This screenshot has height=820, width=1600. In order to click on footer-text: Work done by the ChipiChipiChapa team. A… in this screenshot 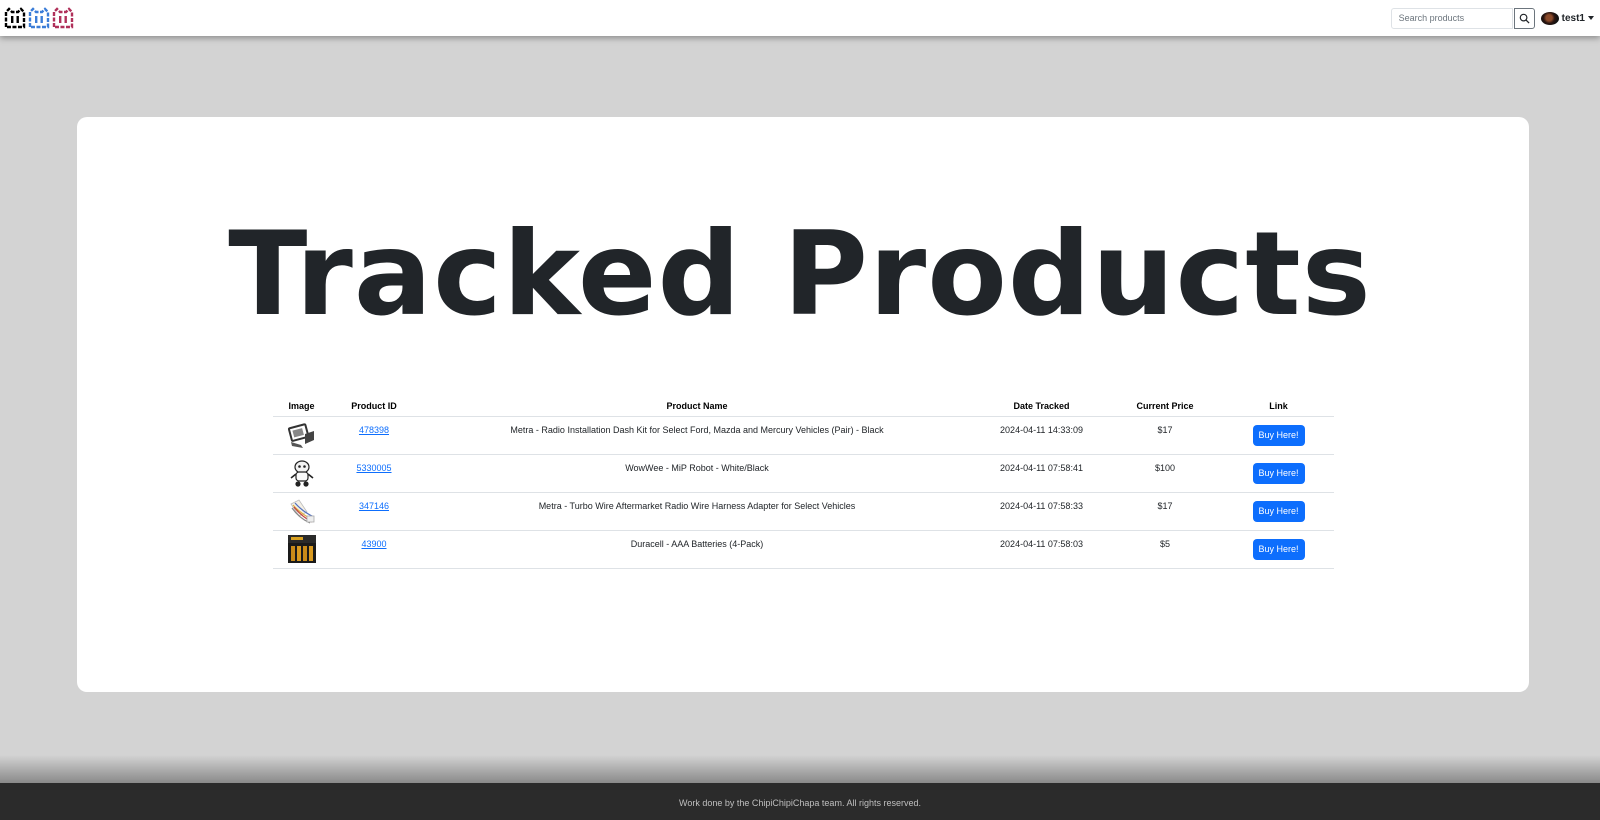, I will do `click(800, 803)`.